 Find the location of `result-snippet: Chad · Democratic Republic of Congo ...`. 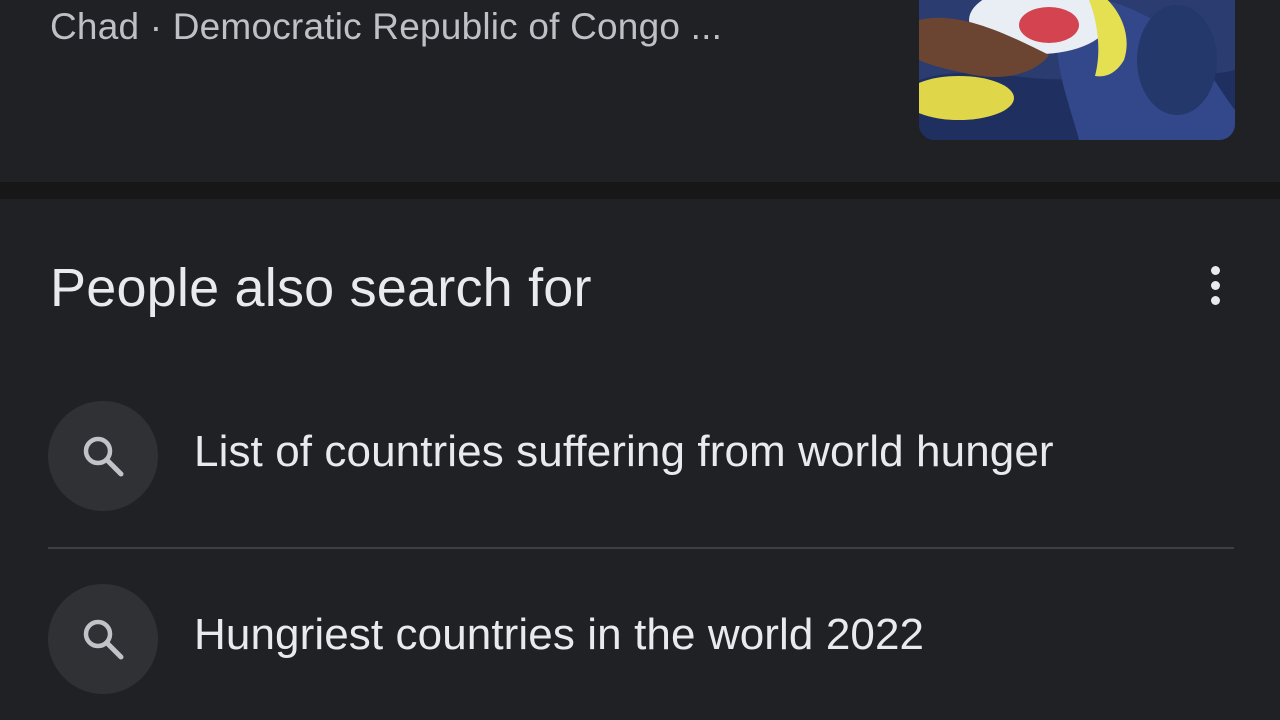

result-snippet: Chad · Democratic Republic of Congo ... is located at coordinates (386, 26).